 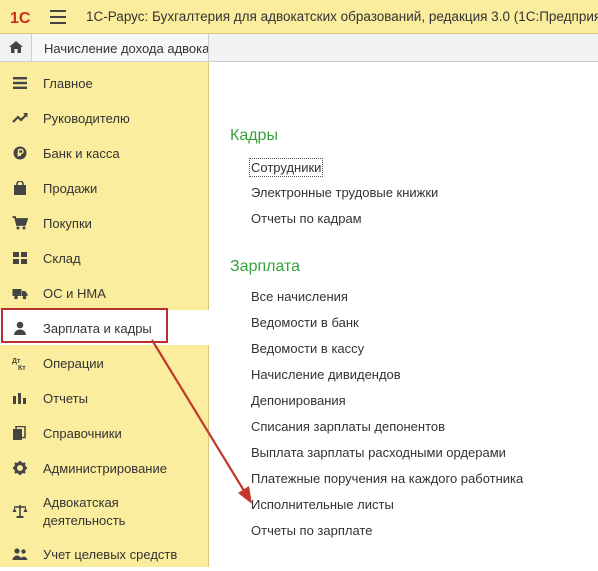 I want to click on sidebar-item-administration: Администрирование, so click(x=104, y=467).